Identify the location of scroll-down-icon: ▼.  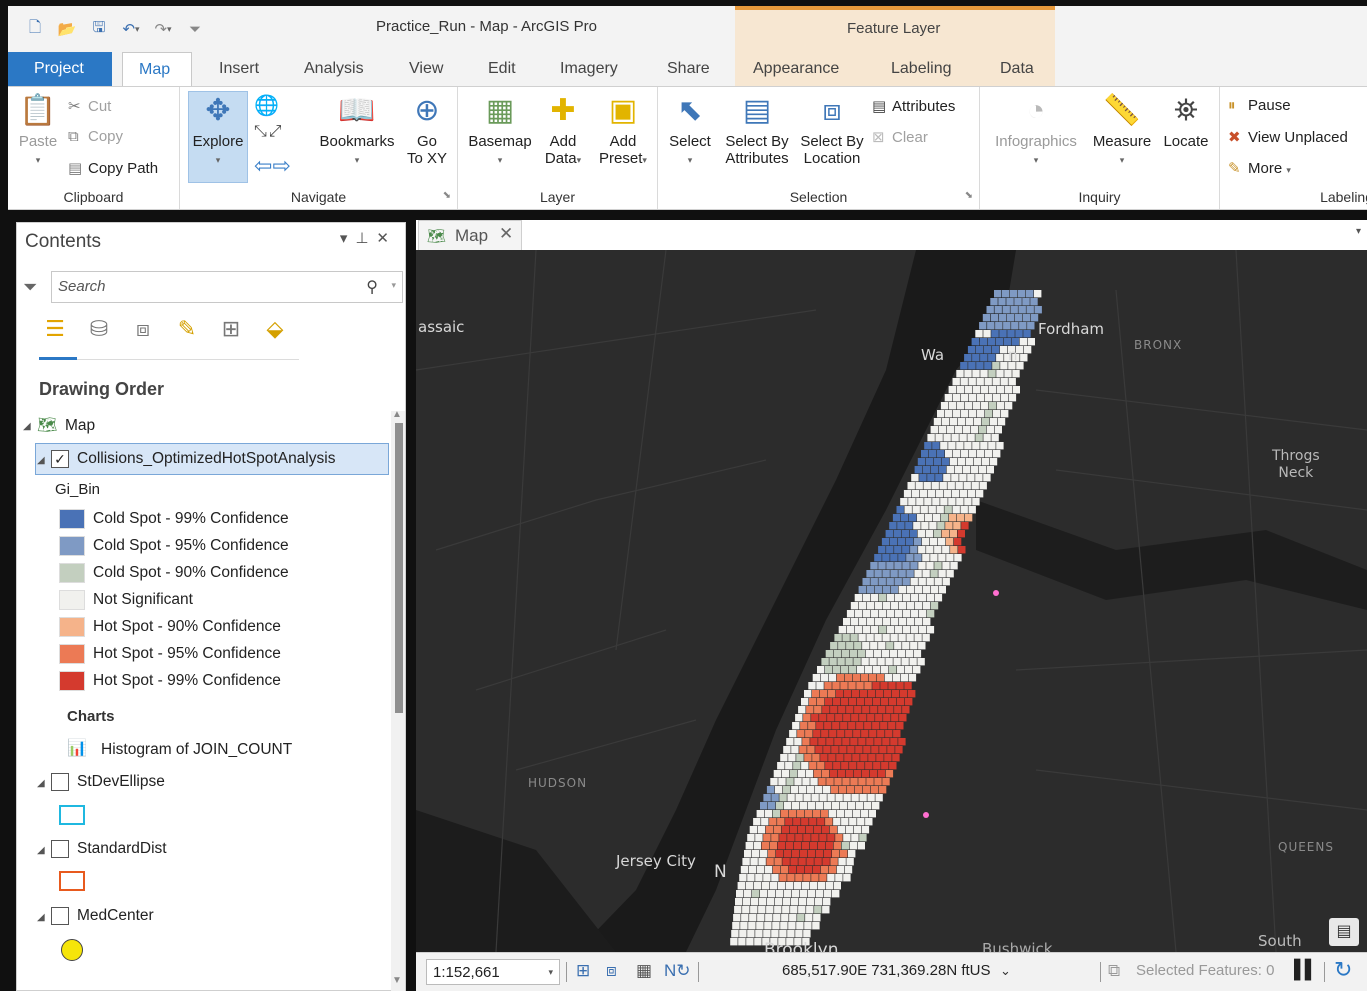
(397, 980).